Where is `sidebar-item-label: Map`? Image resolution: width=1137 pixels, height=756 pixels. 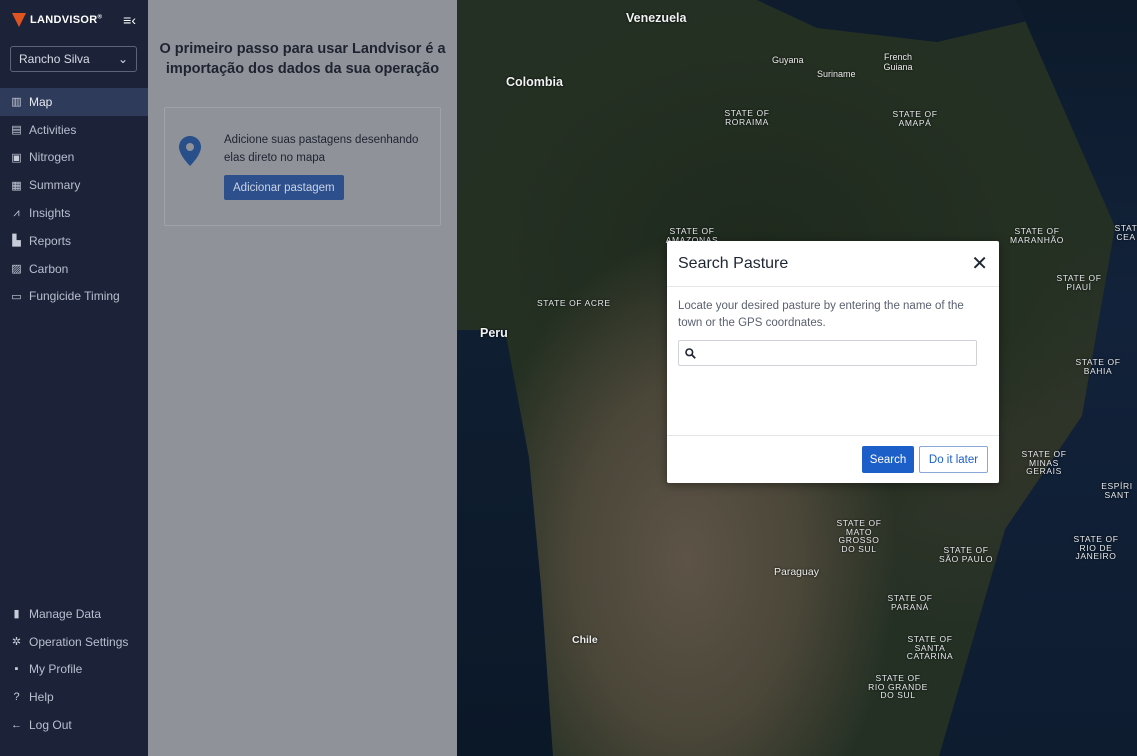
sidebar-item-label: Map is located at coordinates (41, 101).